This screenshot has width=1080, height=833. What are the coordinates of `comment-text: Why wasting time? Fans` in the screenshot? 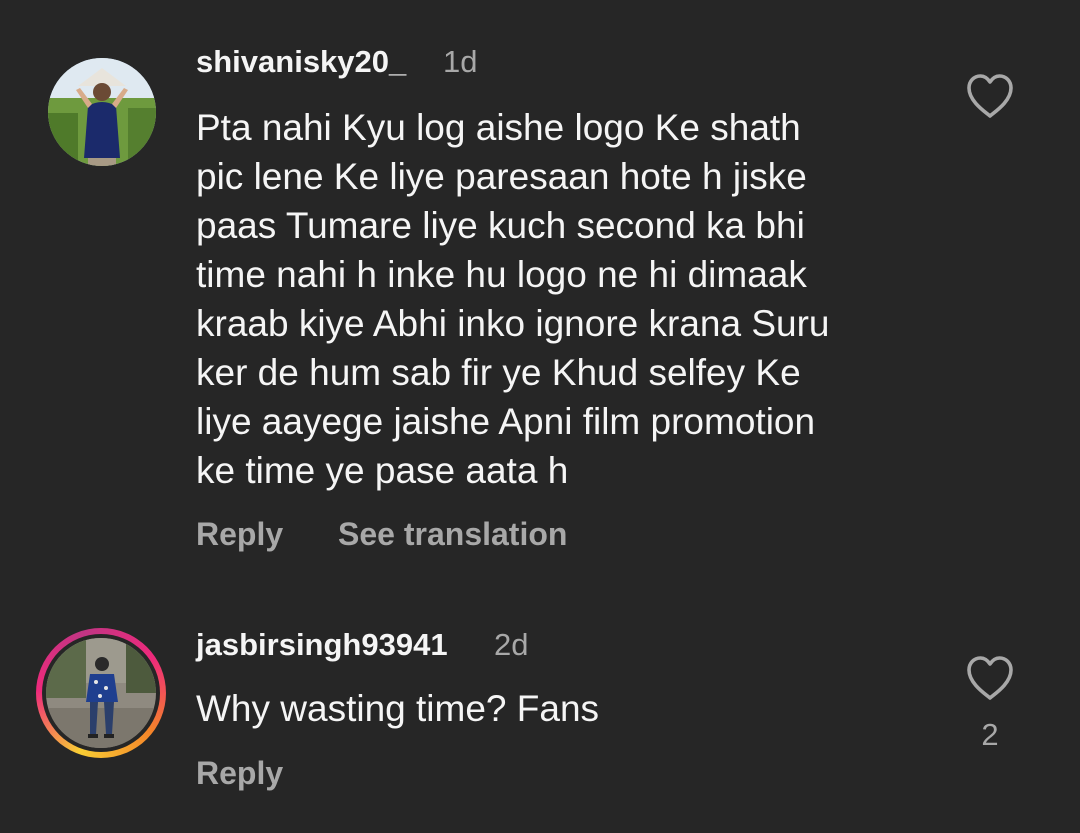 It's located at (398, 708).